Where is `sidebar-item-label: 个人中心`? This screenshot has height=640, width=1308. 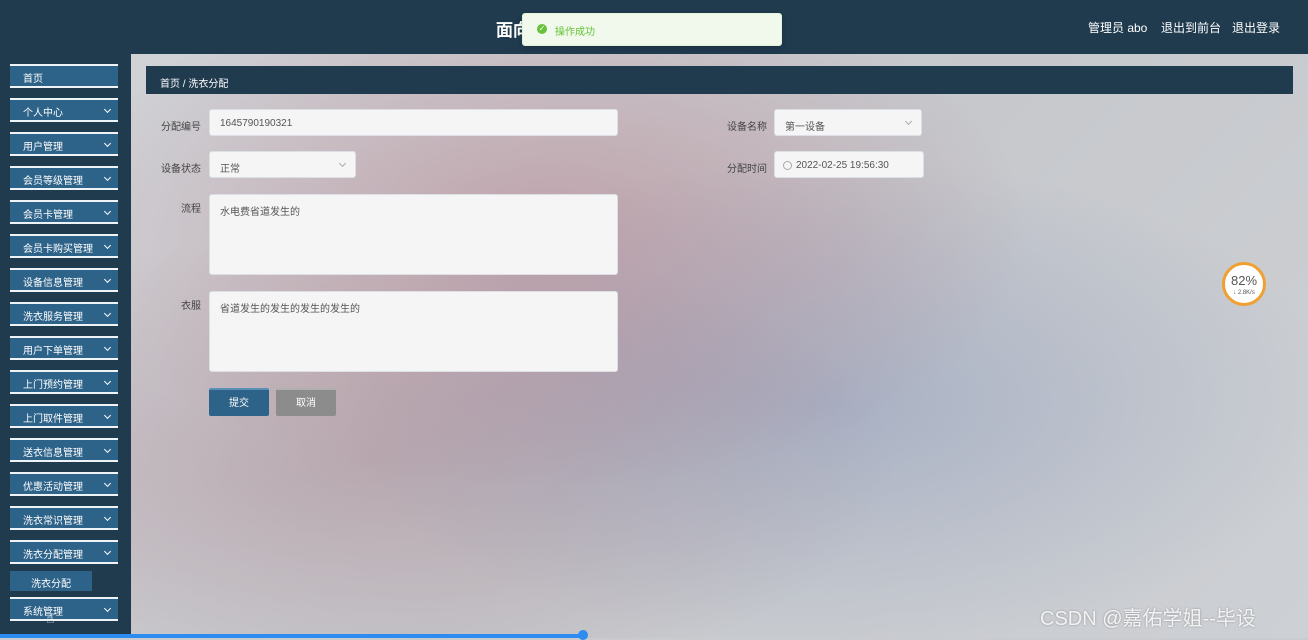
sidebar-item-label: 个人中心 is located at coordinates (43, 113).